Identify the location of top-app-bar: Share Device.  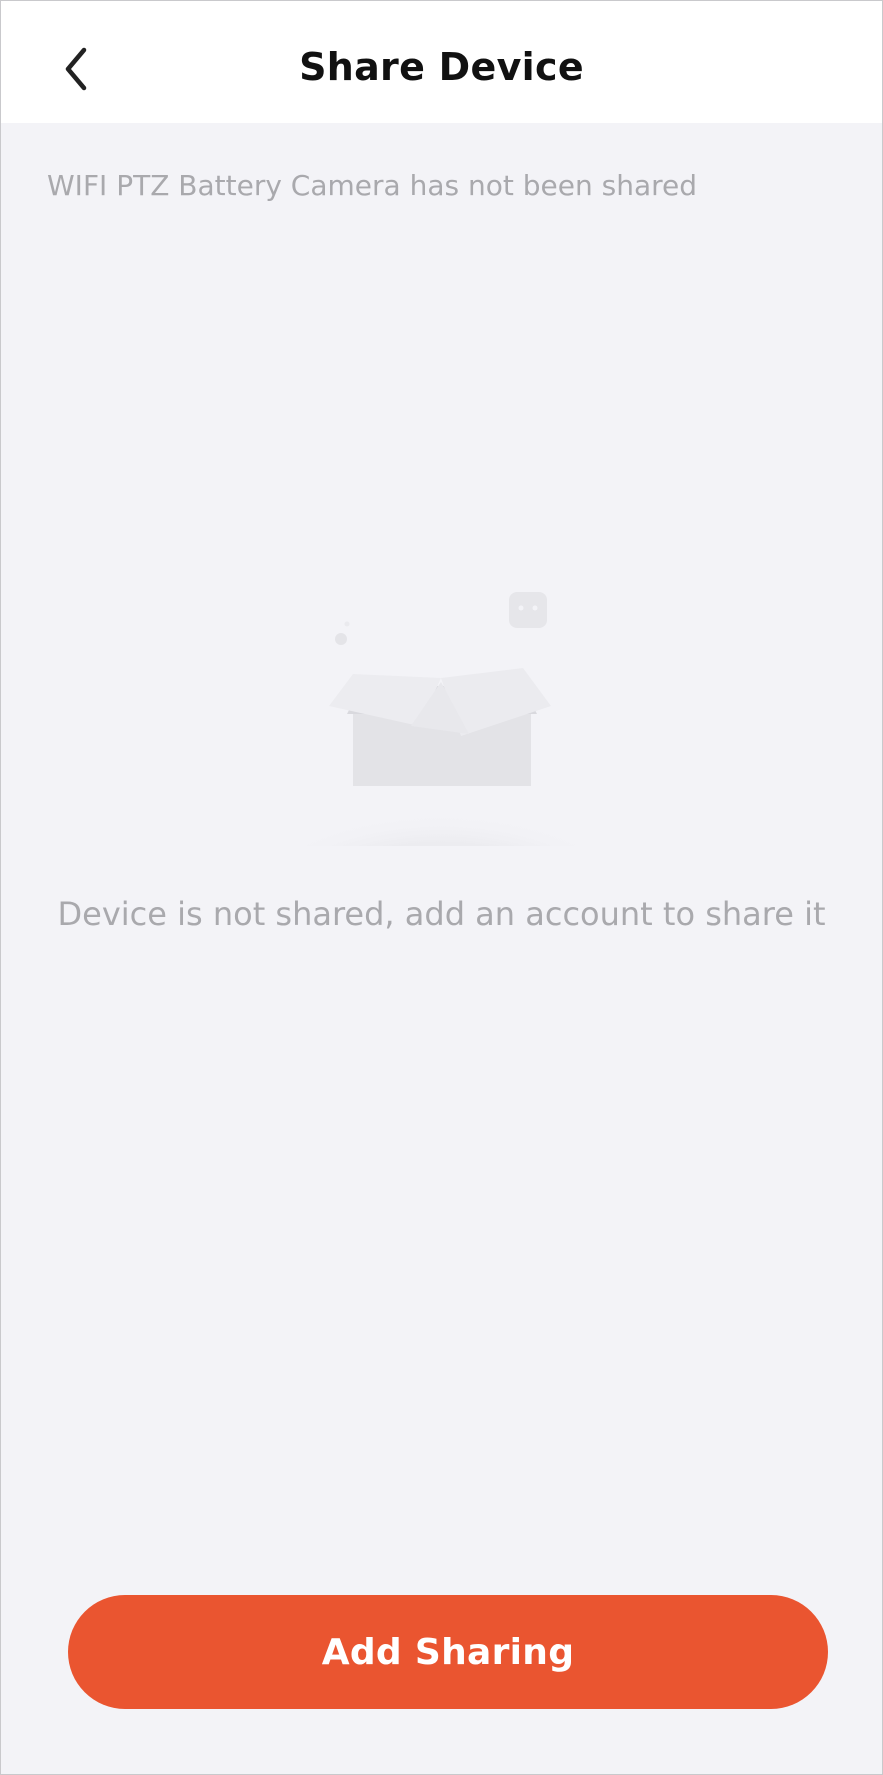
(441, 62).